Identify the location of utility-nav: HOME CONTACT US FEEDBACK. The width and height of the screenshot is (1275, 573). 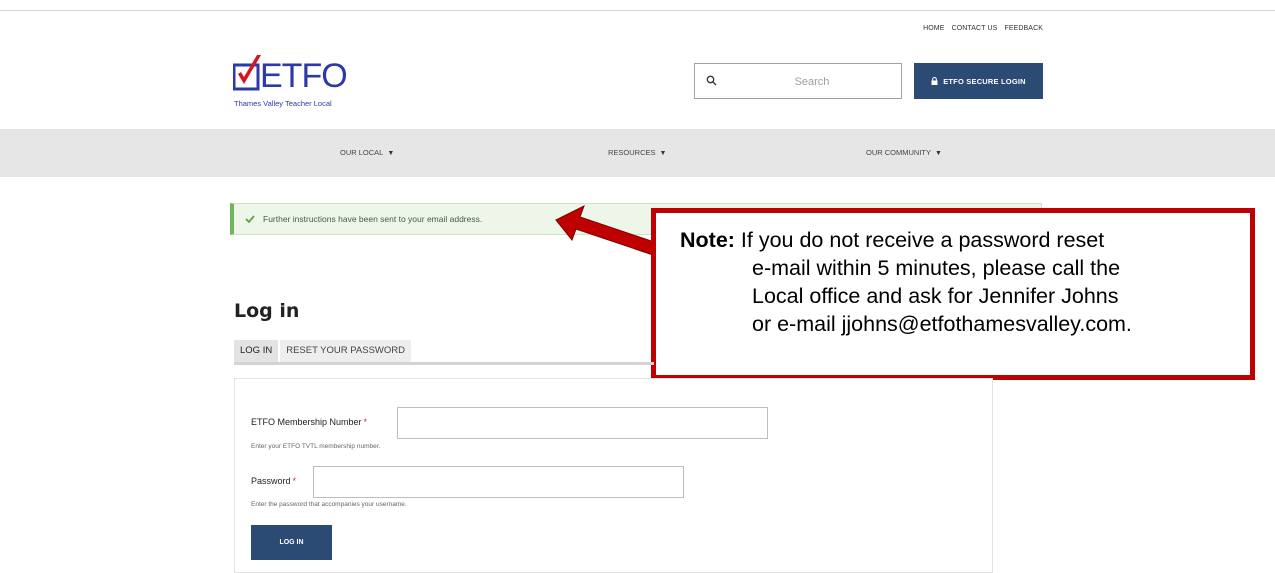
(980, 28).